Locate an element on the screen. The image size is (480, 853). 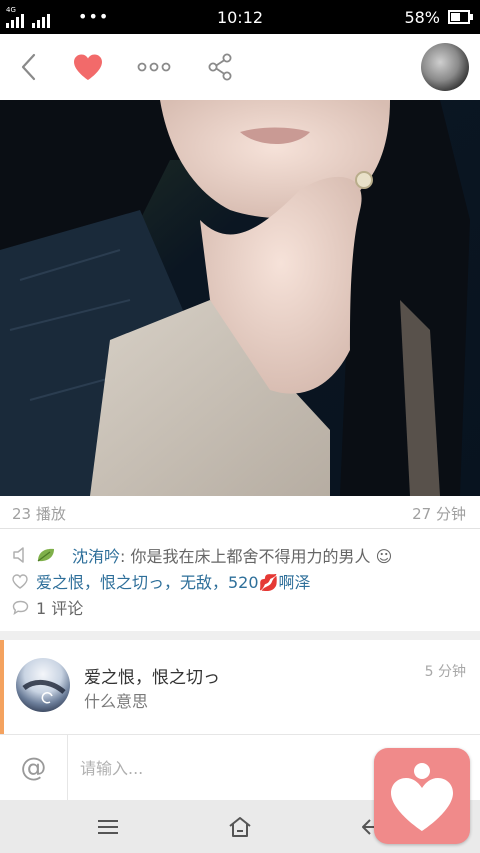
commenter-name: 爱之恨，恨之切っ is located at coordinates (152, 675).